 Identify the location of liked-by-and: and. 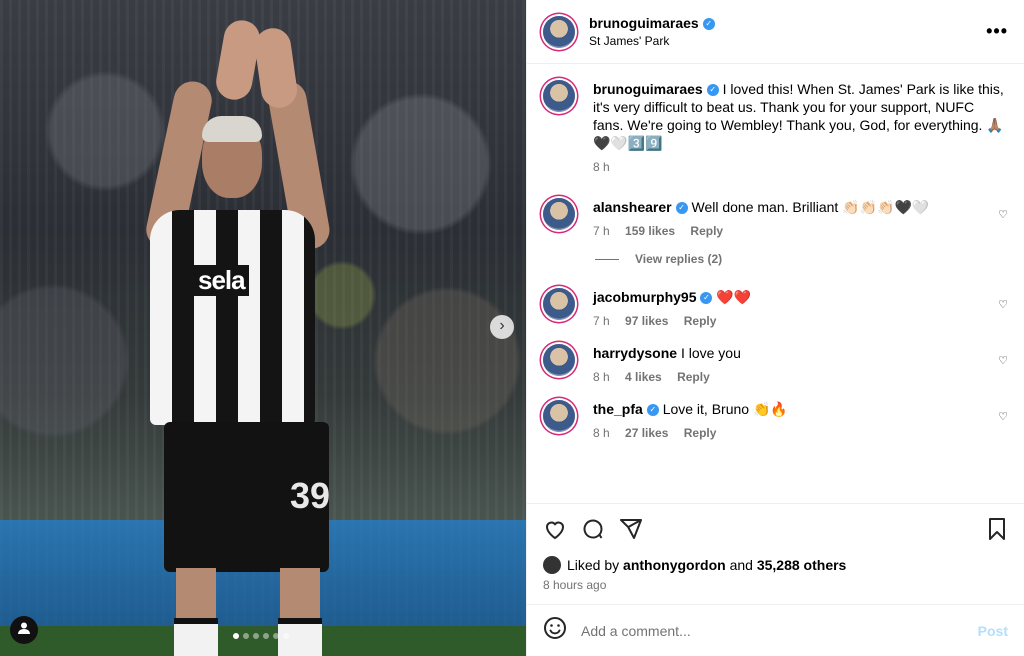
(741, 565).